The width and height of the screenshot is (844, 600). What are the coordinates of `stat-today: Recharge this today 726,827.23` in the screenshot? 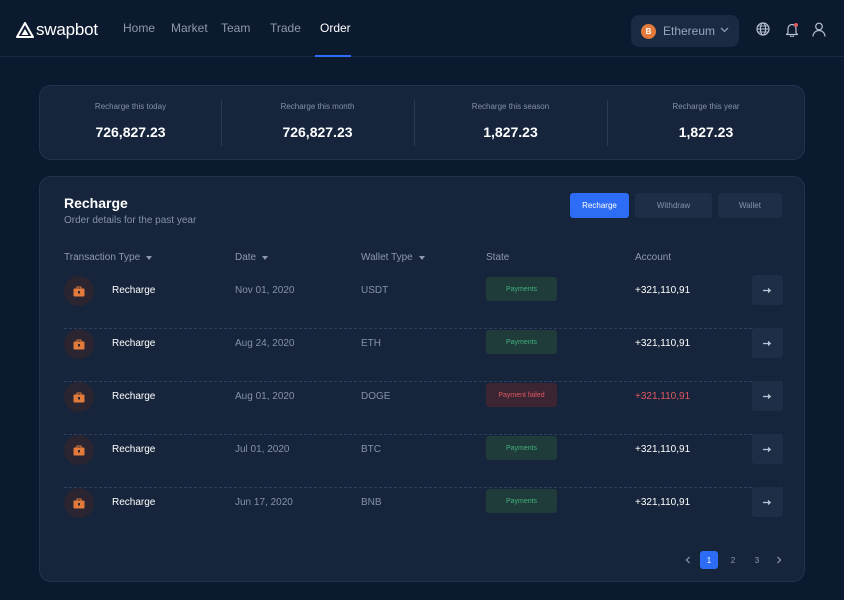 It's located at (130, 123).